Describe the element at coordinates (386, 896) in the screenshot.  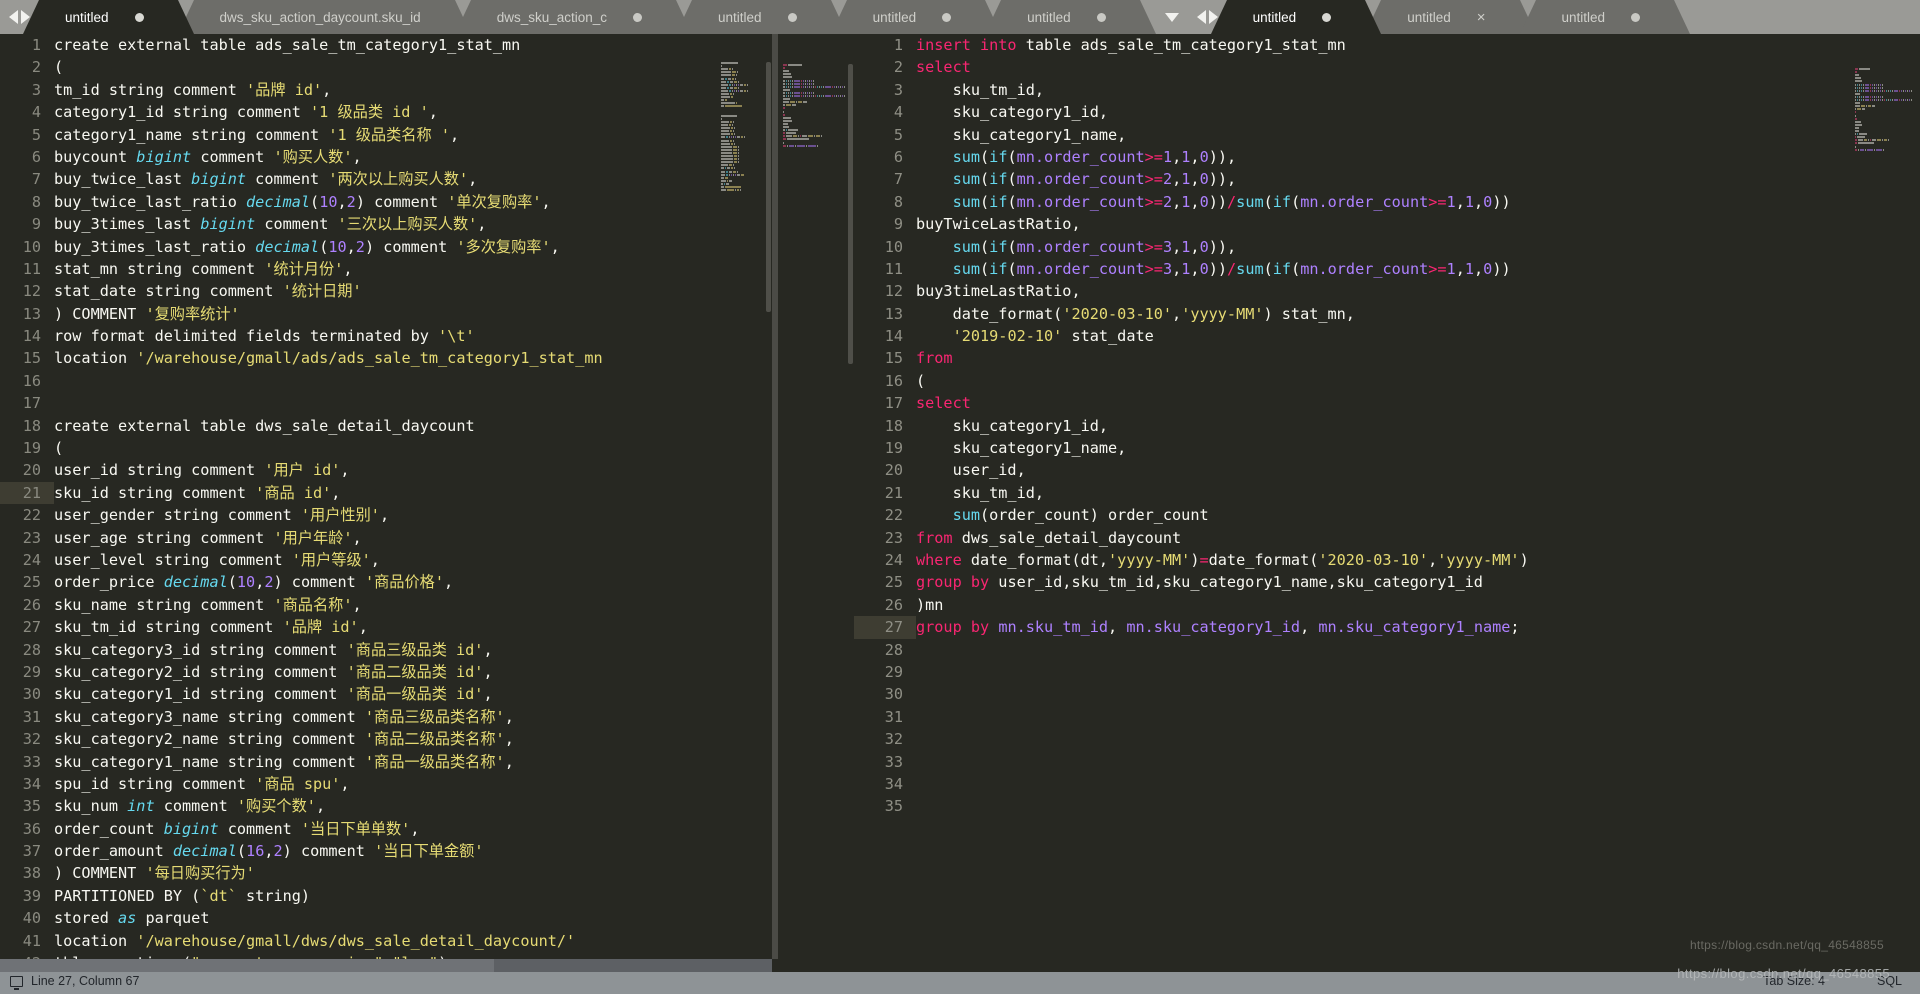
I see `code-line: 39 PARTITIONED BY (`dt` string)` at that location.